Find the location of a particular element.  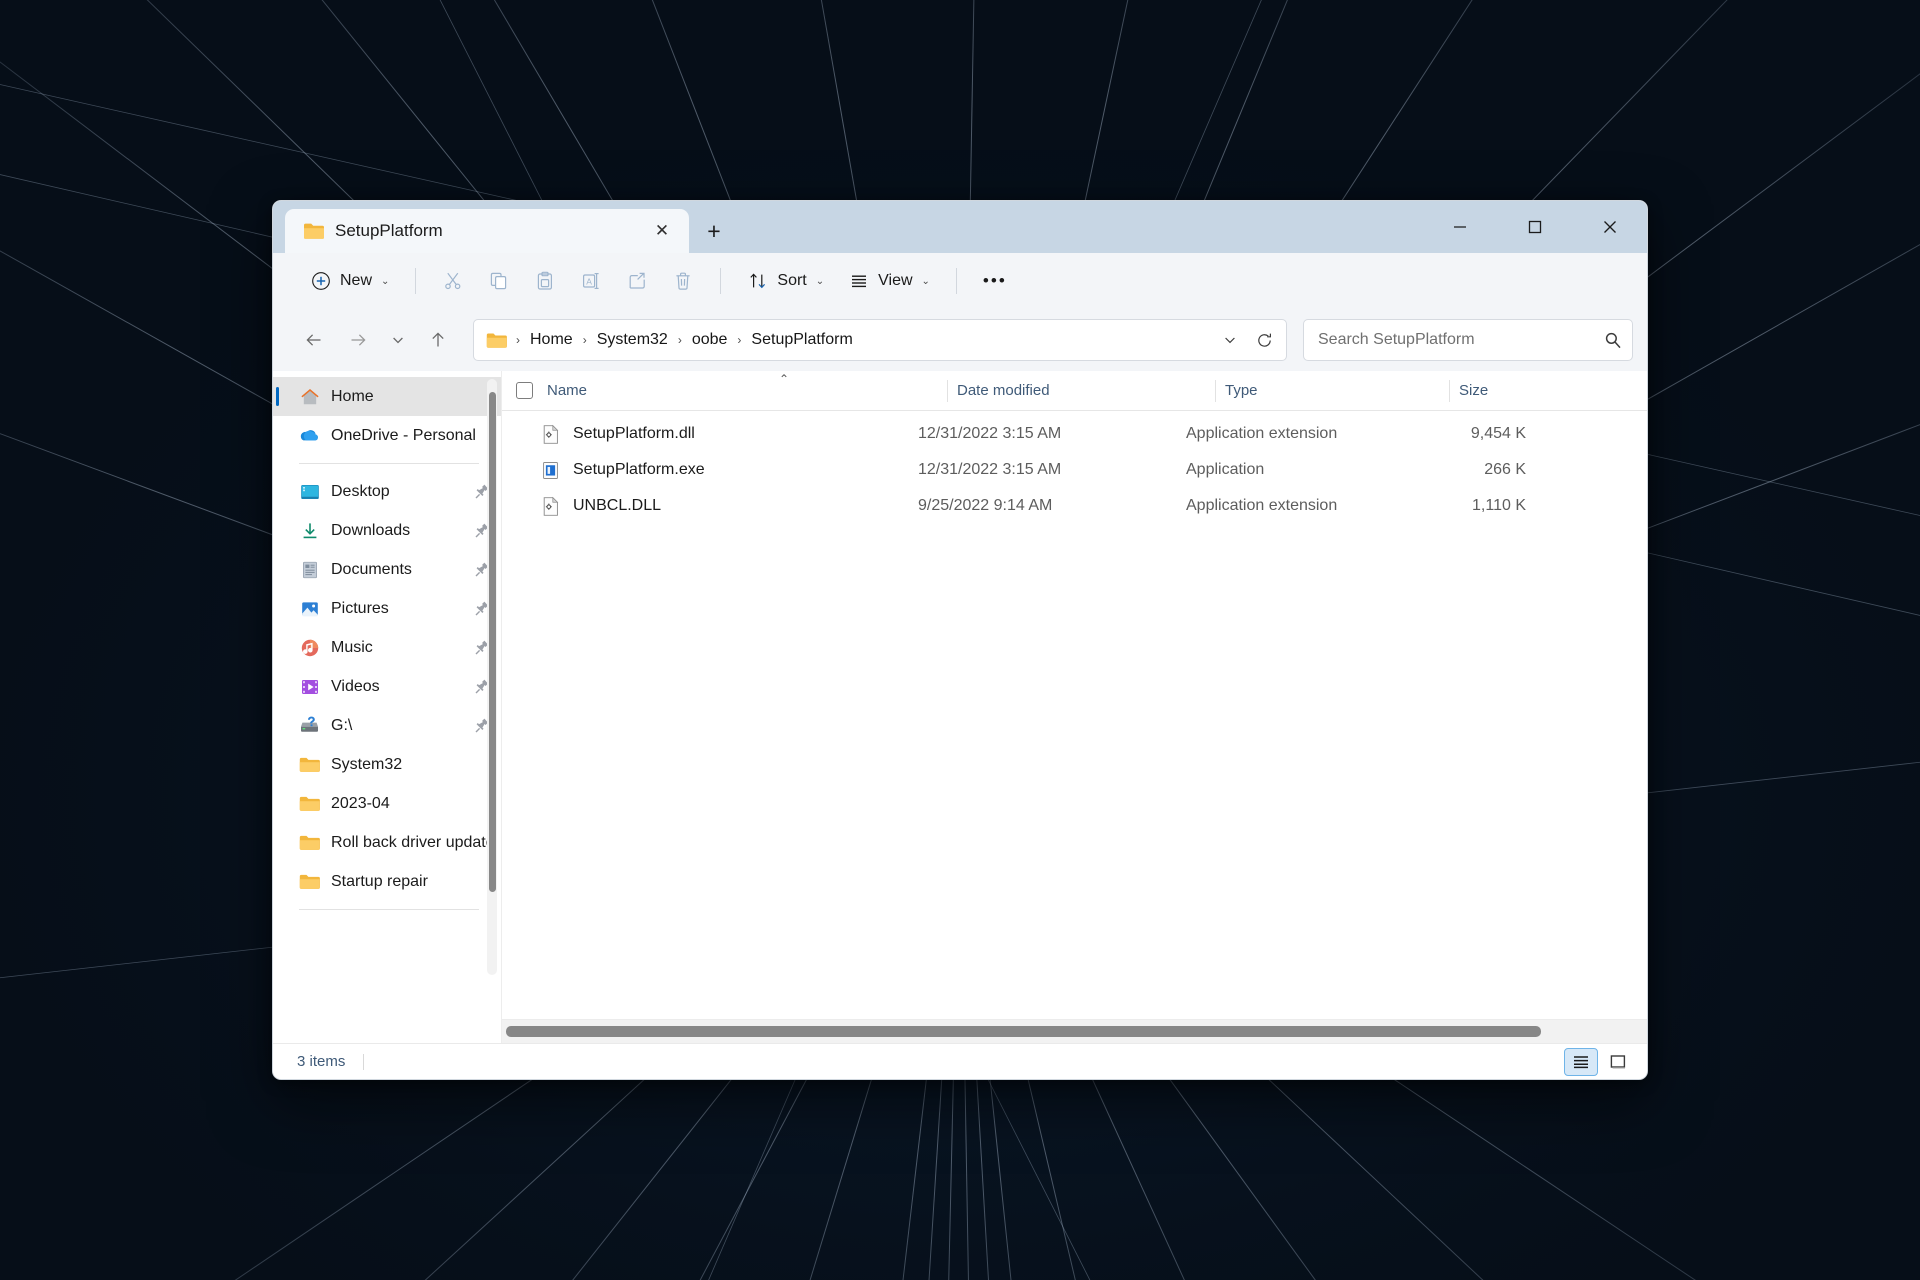

breadcrumb-item-oobe: oobe is located at coordinates (710, 340).